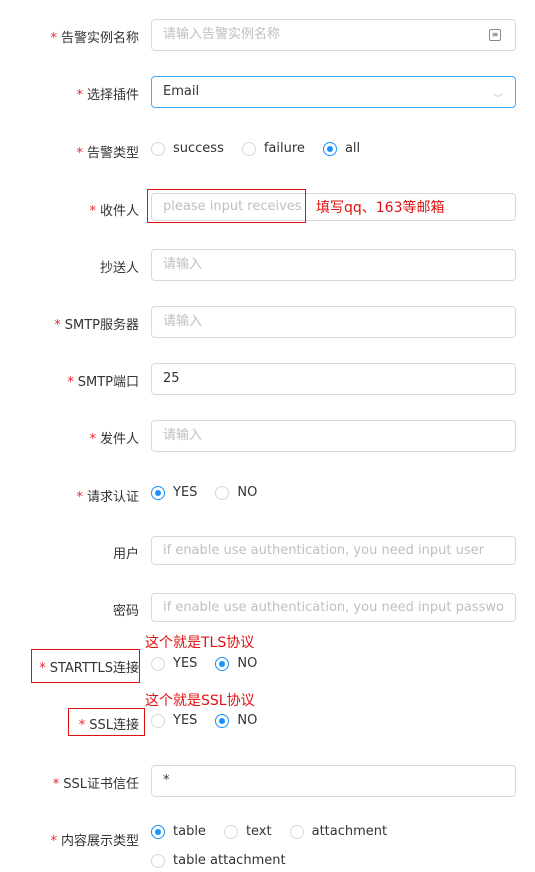 Image resolution: width=535 pixels, height=872 pixels. Describe the element at coordinates (174, 720) in the screenshot. I see `ssl-yes-radio: YES` at that location.